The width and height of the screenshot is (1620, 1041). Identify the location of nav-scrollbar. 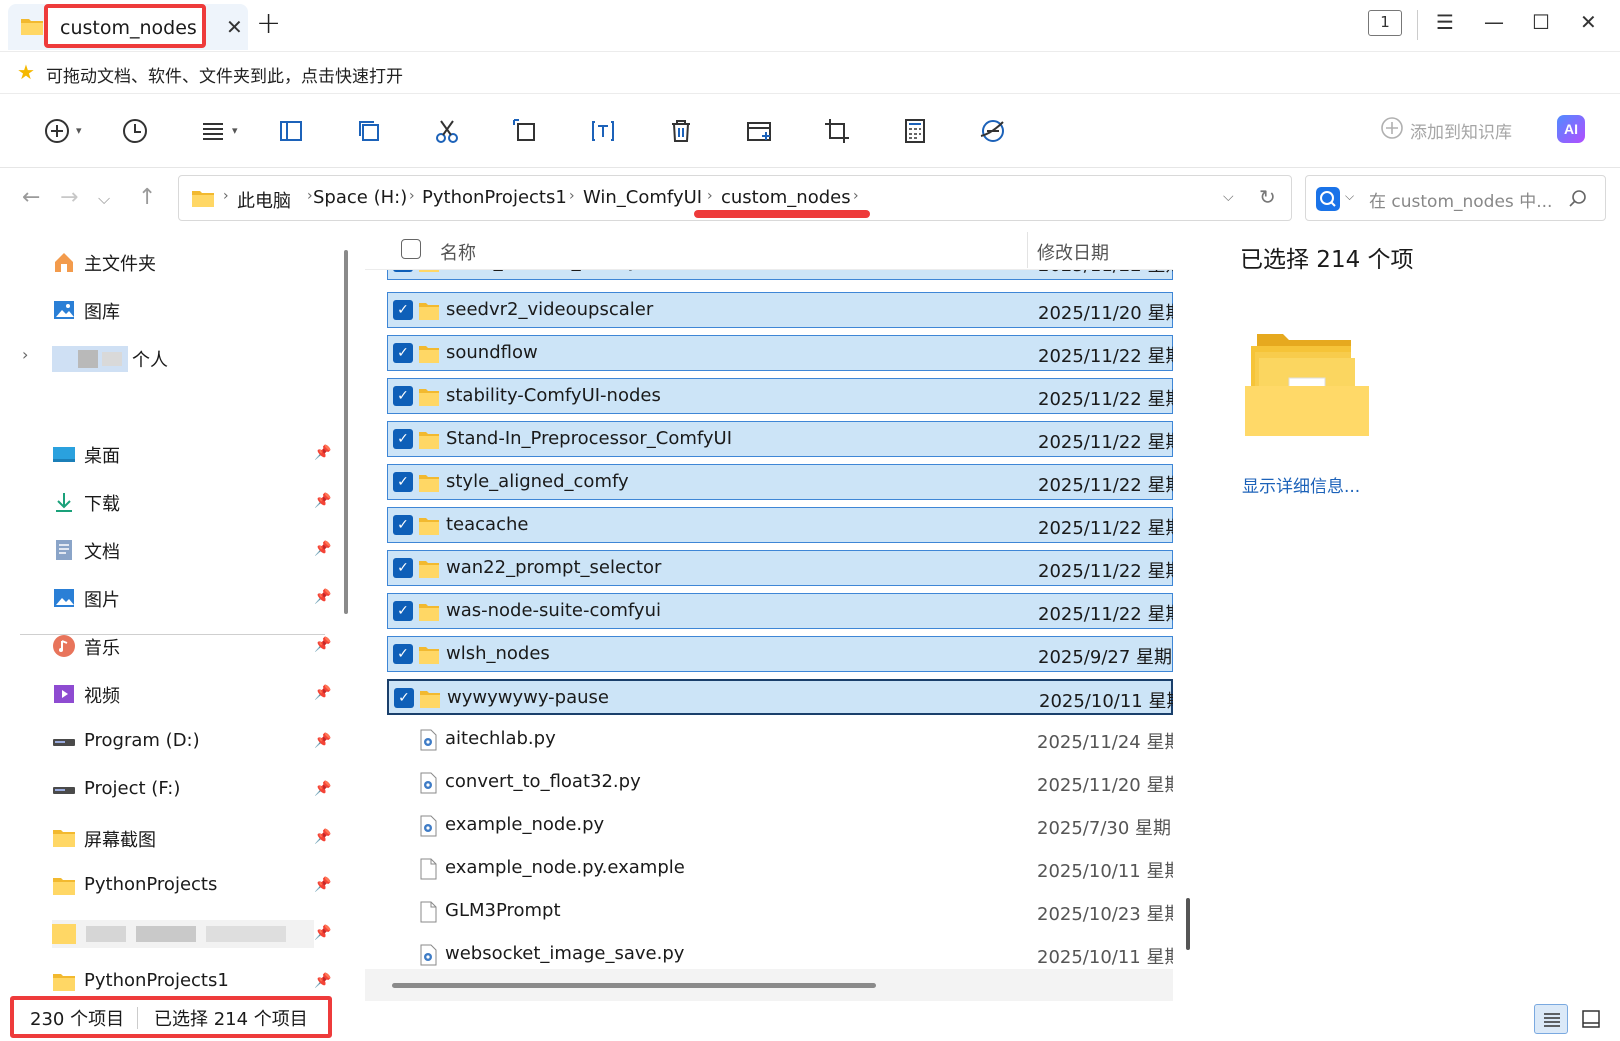
(346, 432).